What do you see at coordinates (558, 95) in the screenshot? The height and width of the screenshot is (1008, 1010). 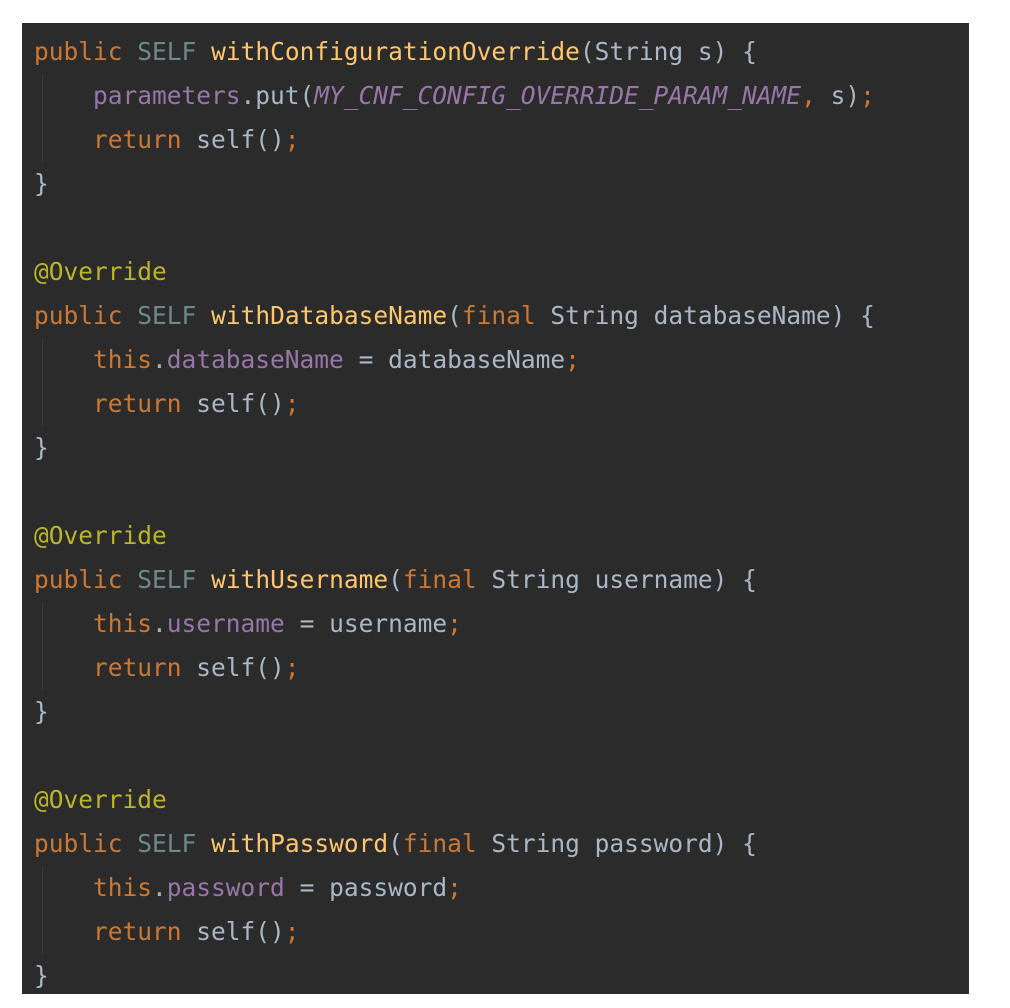 I see `code-token: MY_CNF_CONFIG_OVERRIDE_PARAM_NAME` at bounding box center [558, 95].